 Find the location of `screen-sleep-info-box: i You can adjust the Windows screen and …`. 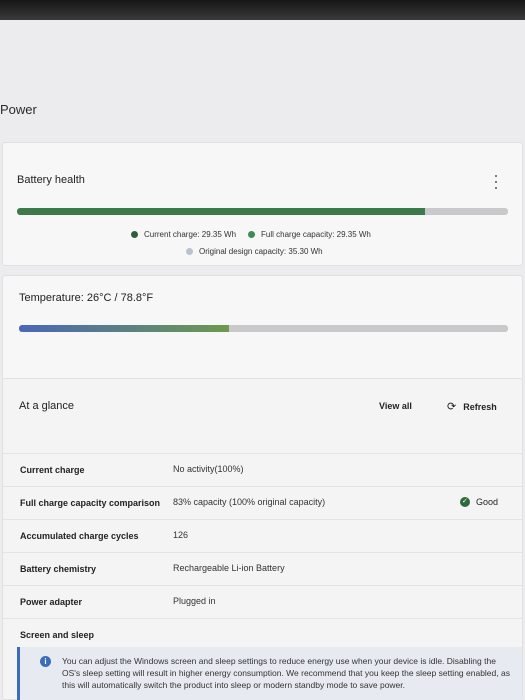

screen-sleep-info-box: i You can adjust the Windows screen and … is located at coordinates (269, 673).